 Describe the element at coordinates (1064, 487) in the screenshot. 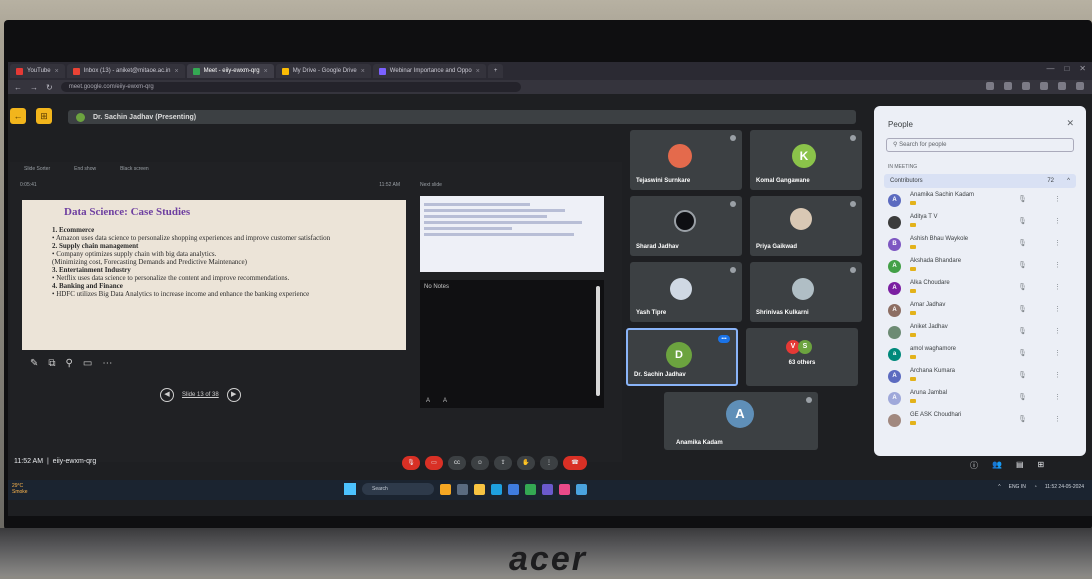

I see `taskbar-clock: 11:52 24-05-2024` at that location.